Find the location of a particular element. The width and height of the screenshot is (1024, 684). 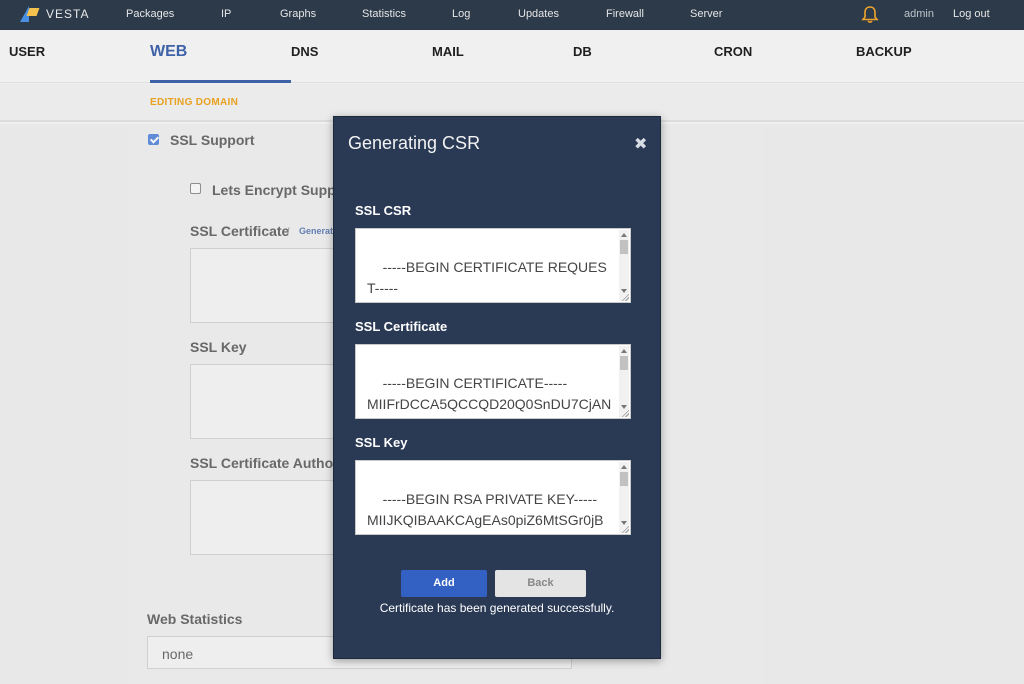

user-name: admin is located at coordinates (919, 14).